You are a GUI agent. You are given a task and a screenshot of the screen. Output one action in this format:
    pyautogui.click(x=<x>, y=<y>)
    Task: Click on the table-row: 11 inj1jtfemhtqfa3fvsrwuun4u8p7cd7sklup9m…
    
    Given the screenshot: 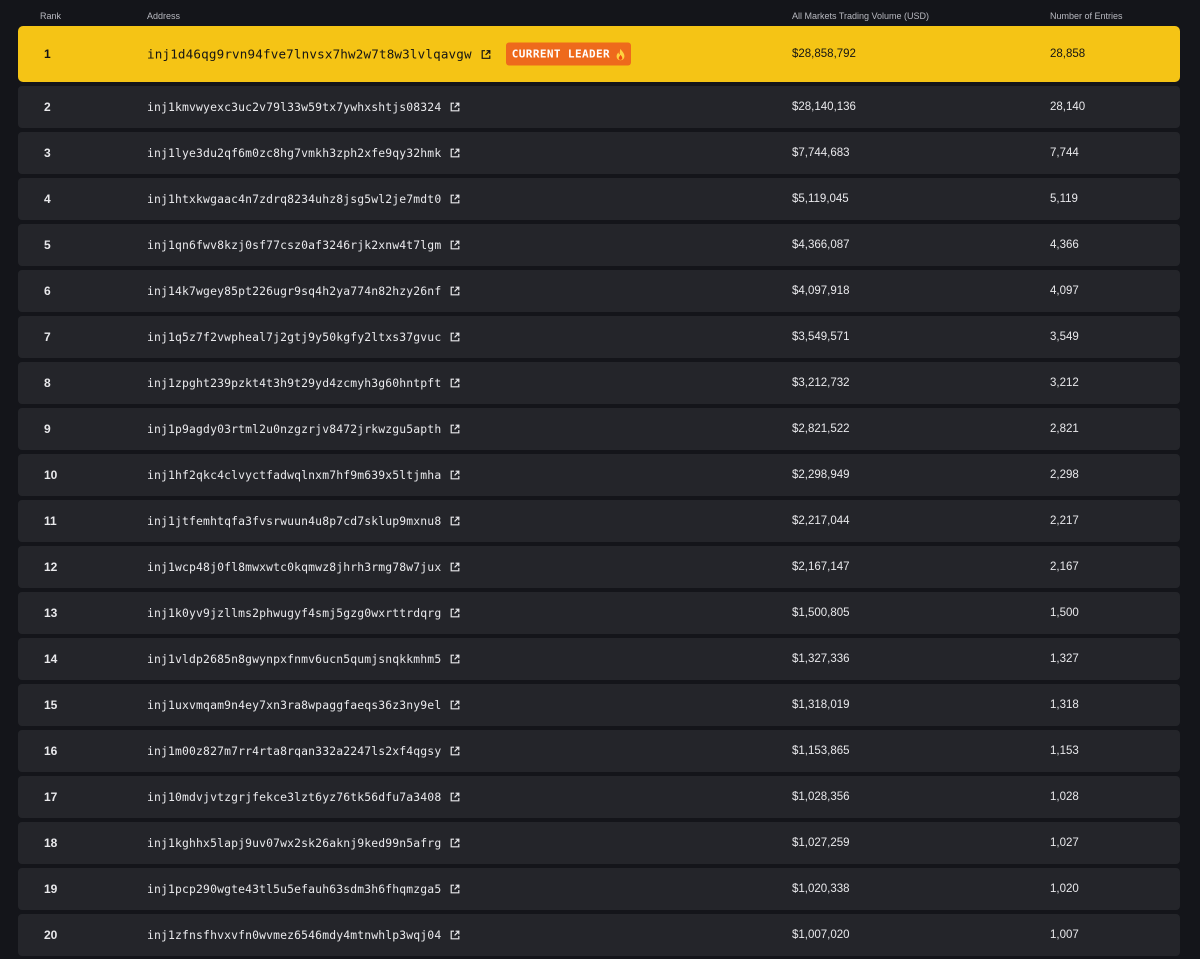 What is the action you would take?
    pyautogui.click(x=599, y=521)
    